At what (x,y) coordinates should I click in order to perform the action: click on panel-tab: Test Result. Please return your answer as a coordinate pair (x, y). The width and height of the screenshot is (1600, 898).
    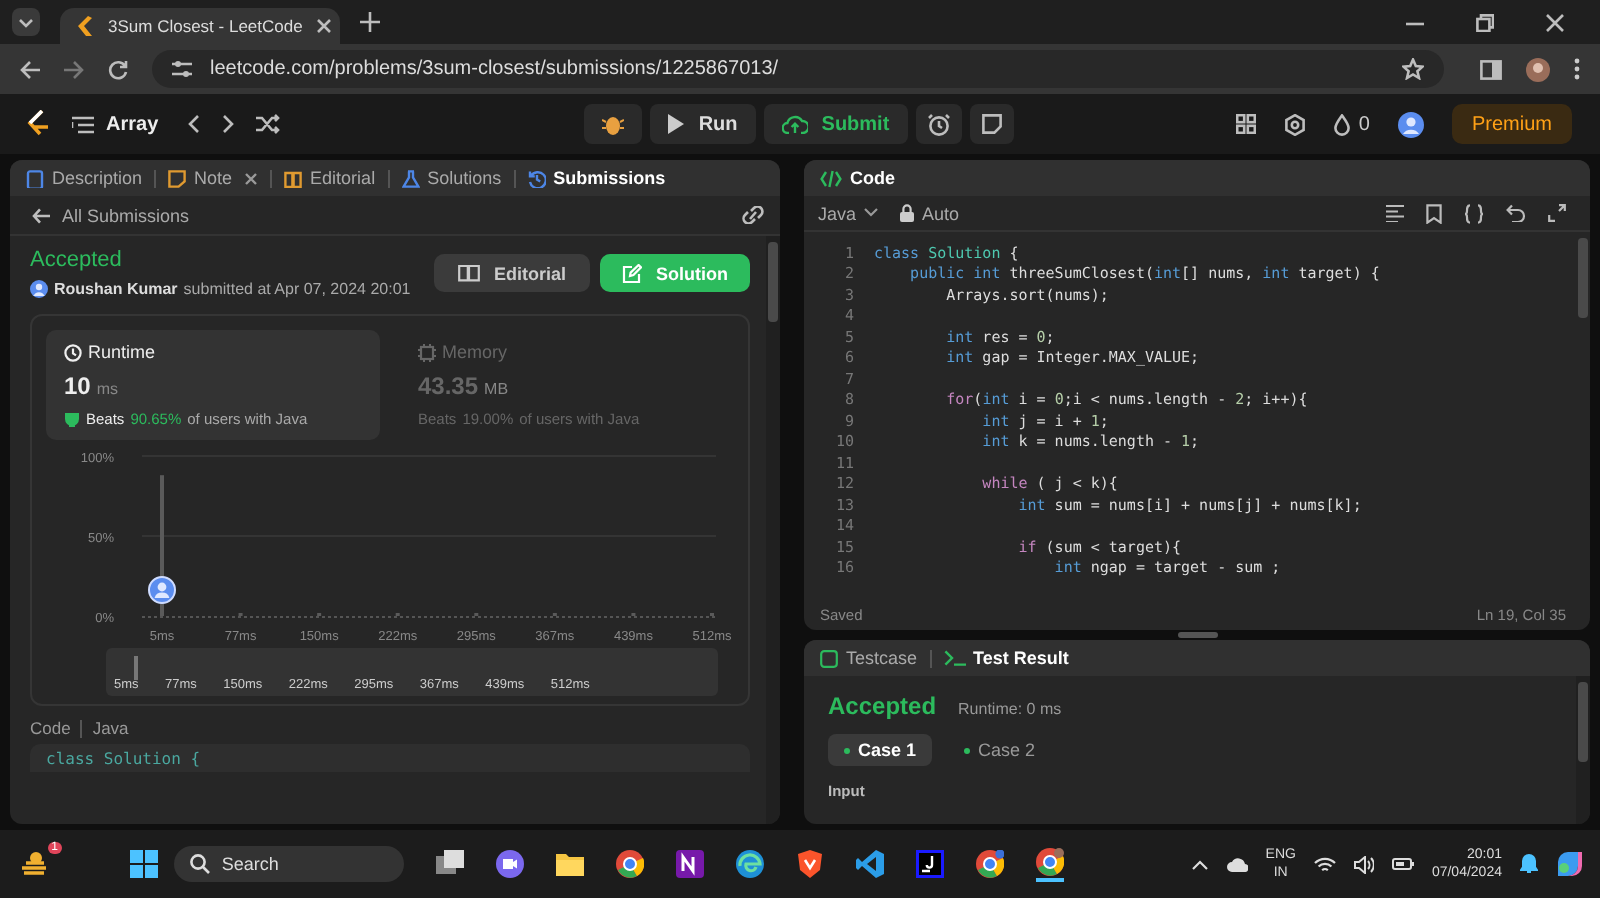
    Looking at the image, I should click on (1006, 658).